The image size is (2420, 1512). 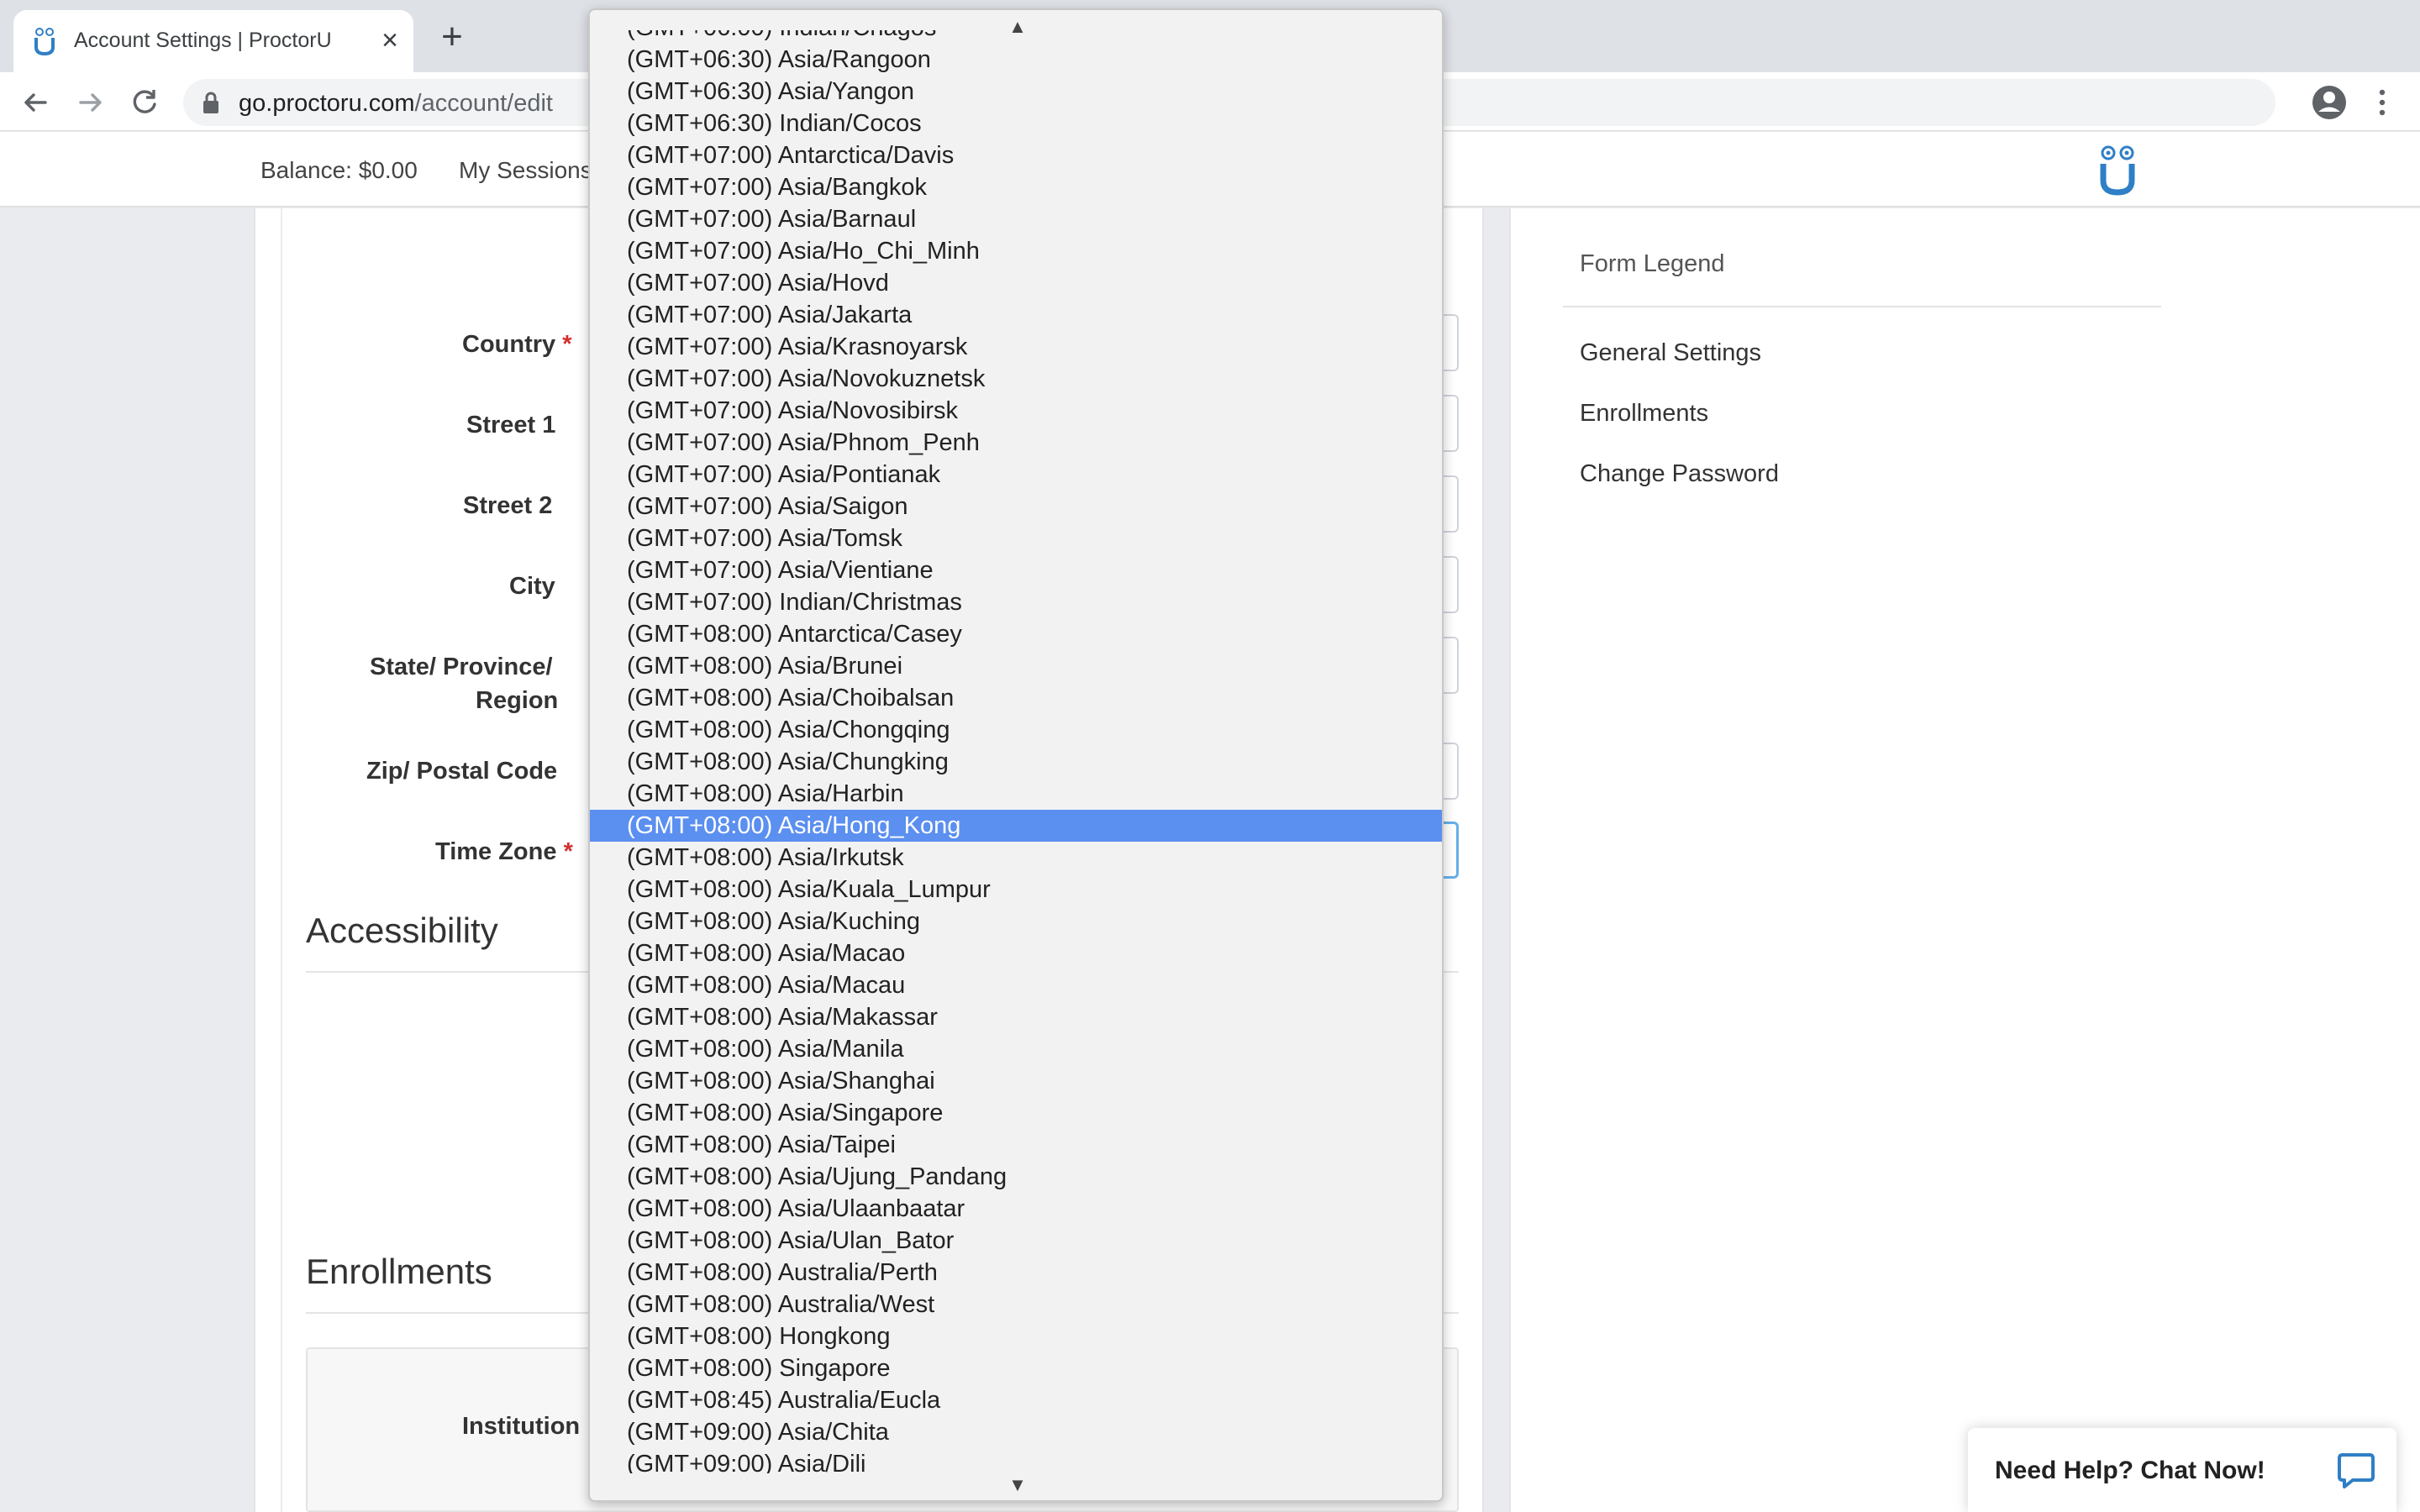 What do you see at coordinates (44, 41) in the screenshot?
I see `proctoru-favicon-icon` at bounding box center [44, 41].